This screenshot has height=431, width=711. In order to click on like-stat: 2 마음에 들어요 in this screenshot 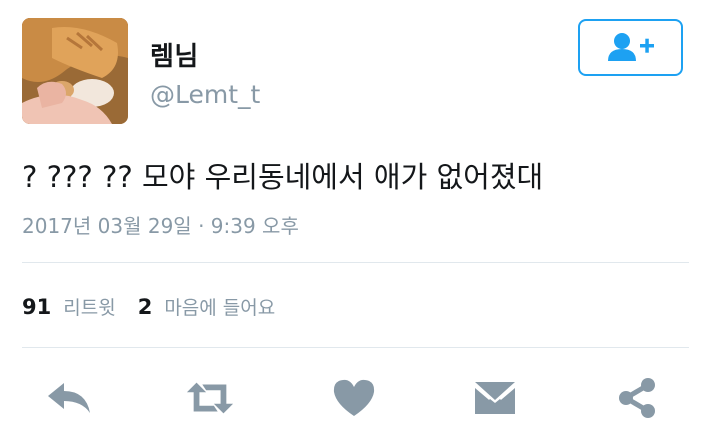, I will do `click(206, 307)`.